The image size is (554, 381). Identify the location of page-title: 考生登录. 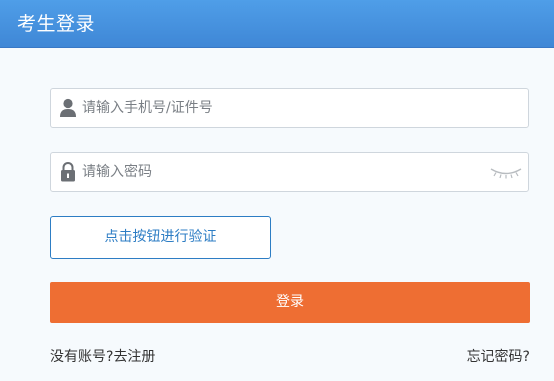
(56, 24).